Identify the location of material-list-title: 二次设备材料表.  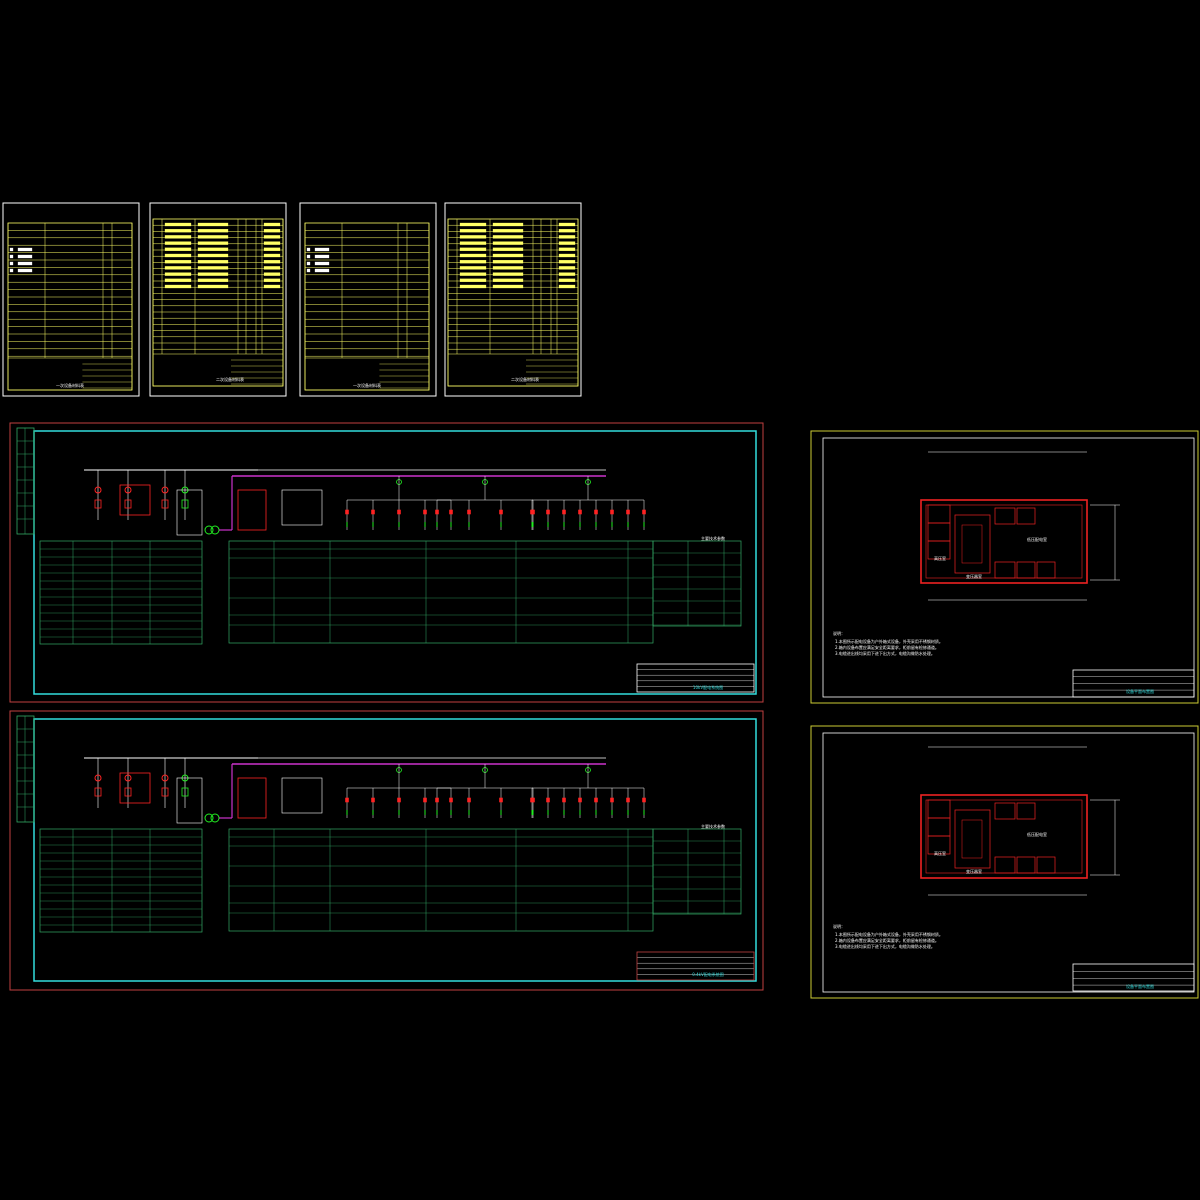
(230, 379).